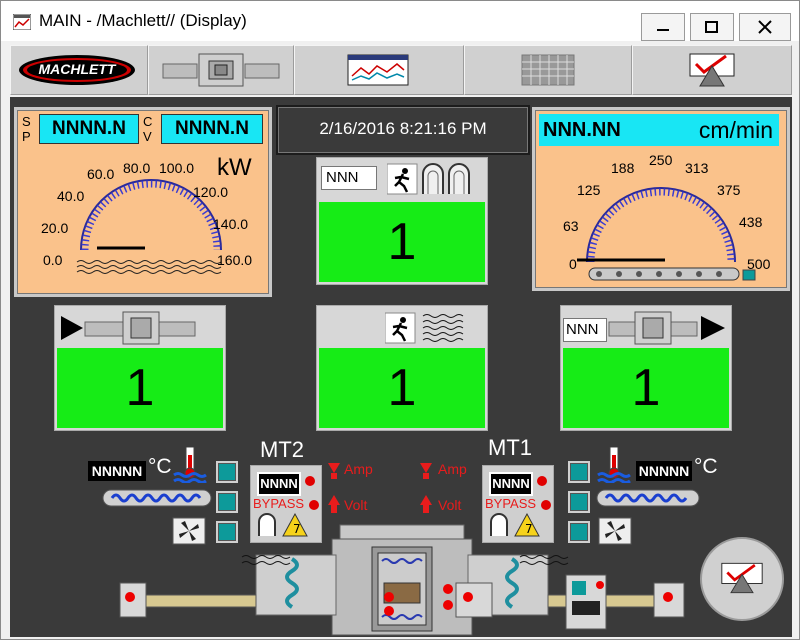 The height and width of the screenshot is (640, 800). Describe the element at coordinates (160, 466) in the screenshot. I see `left-temp-unit: °C` at that location.